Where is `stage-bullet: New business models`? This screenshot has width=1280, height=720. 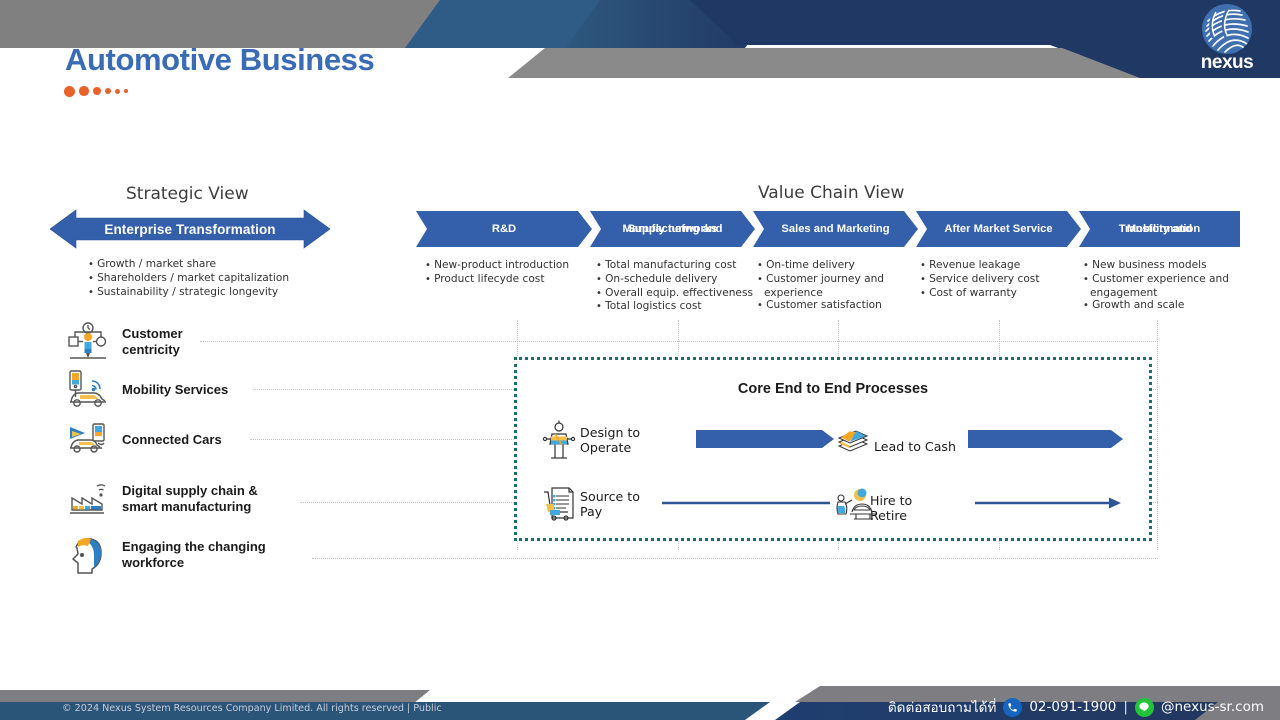 stage-bullet: New business models is located at coordinates (1156, 266).